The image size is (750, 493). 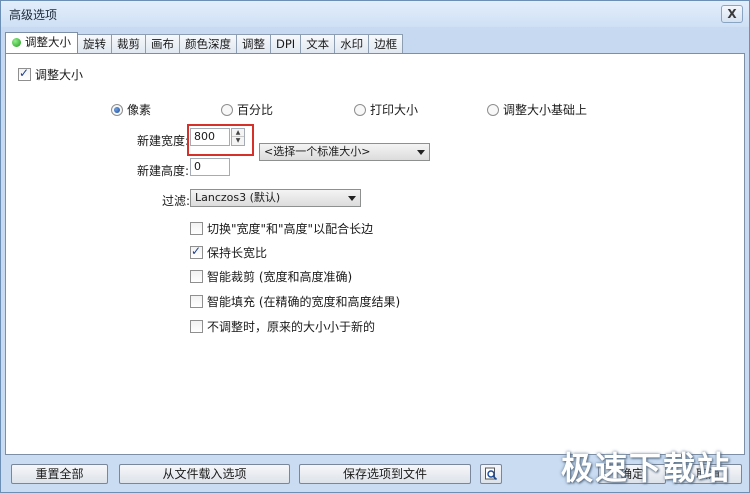 I want to click on checkbox-label: 保持长宽比, so click(x=237, y=253).